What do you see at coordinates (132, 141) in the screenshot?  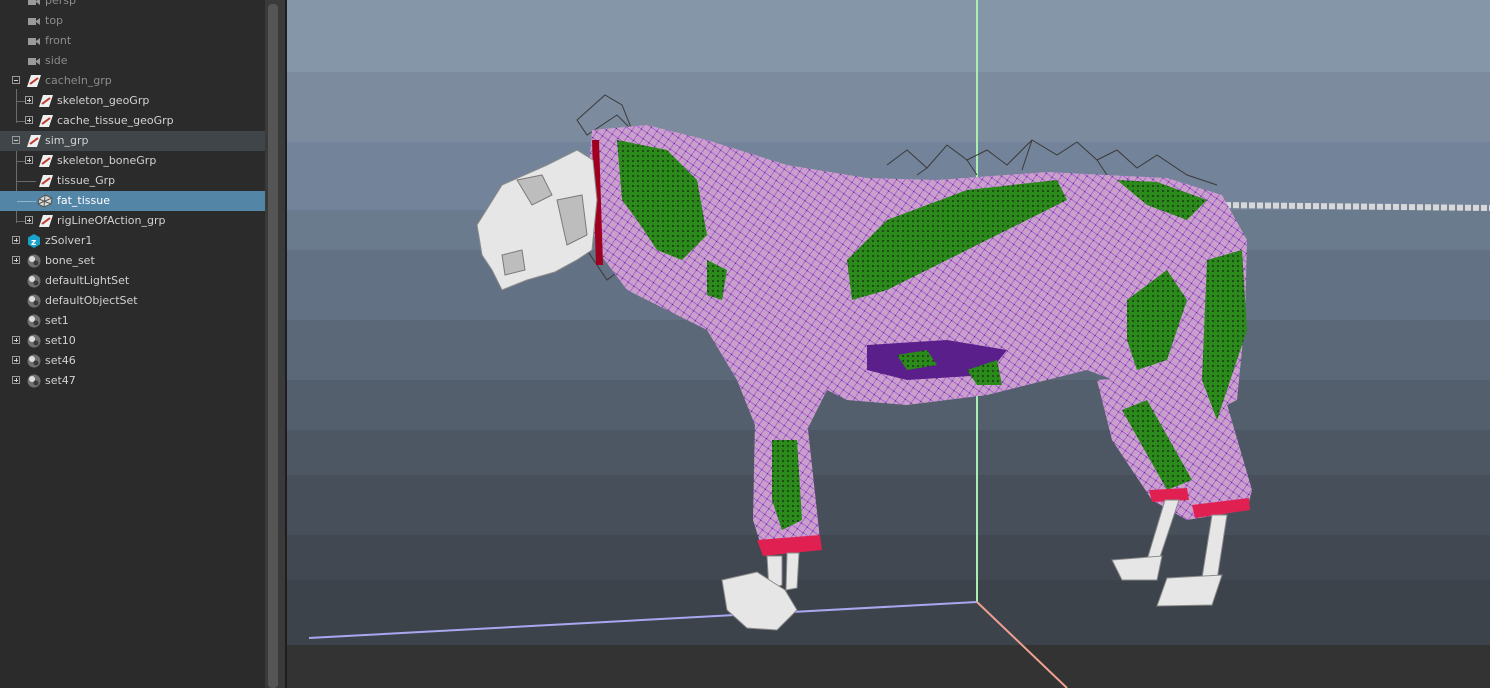 I see `outliner-item-sim-grp: sim_grp` at bounding box center [132, 141].